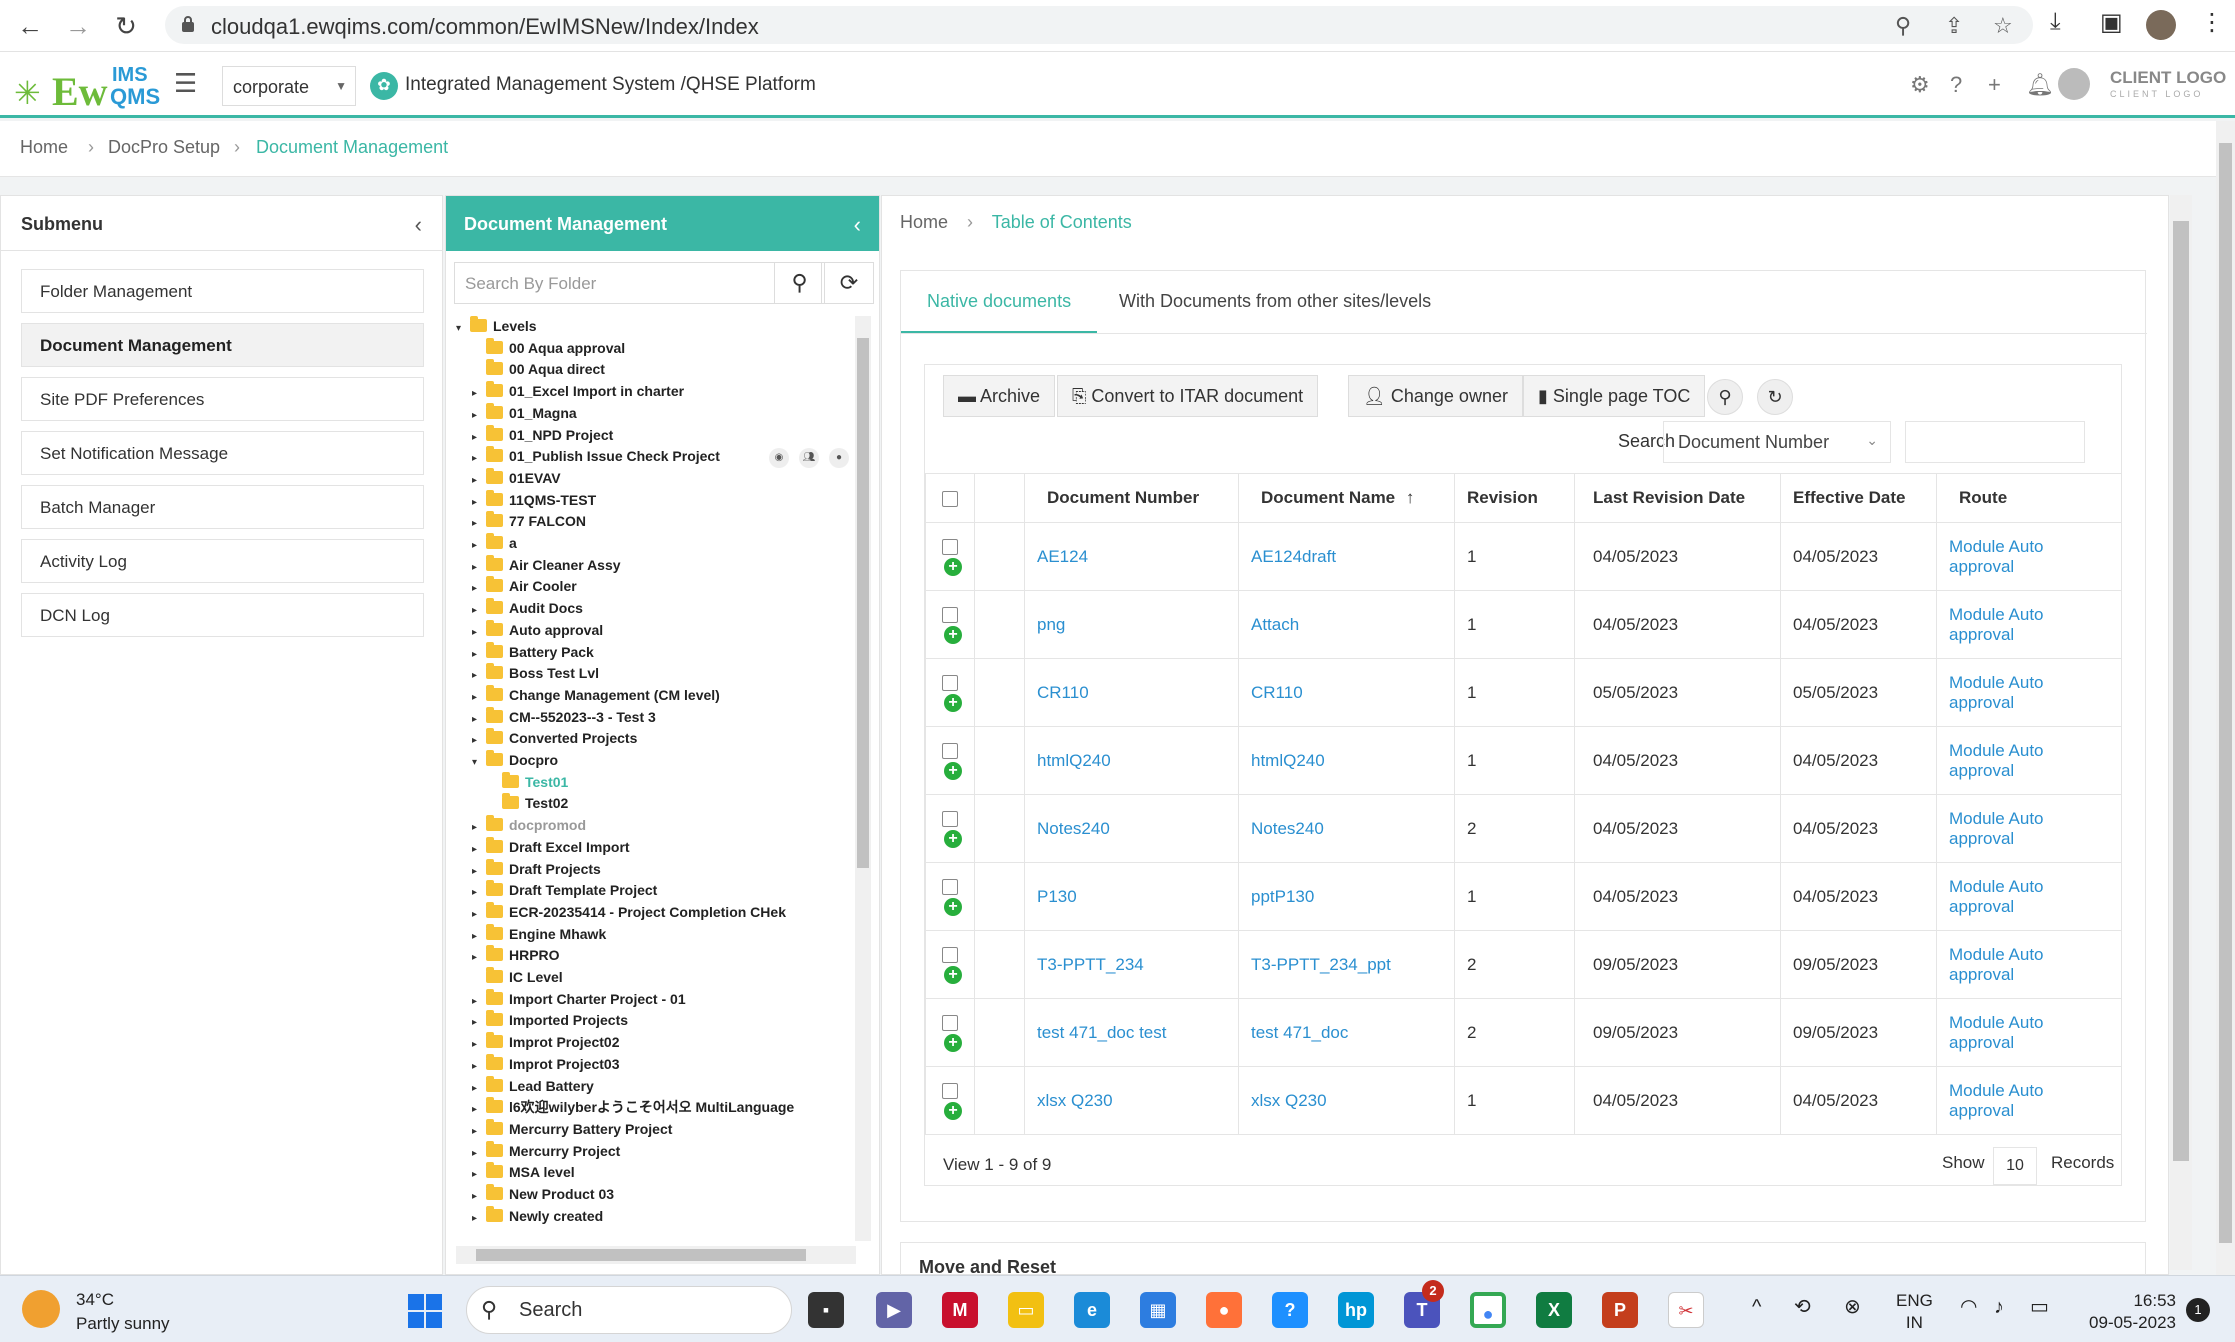  I want to click on tree-node: ▸ a, so click(494, 543).